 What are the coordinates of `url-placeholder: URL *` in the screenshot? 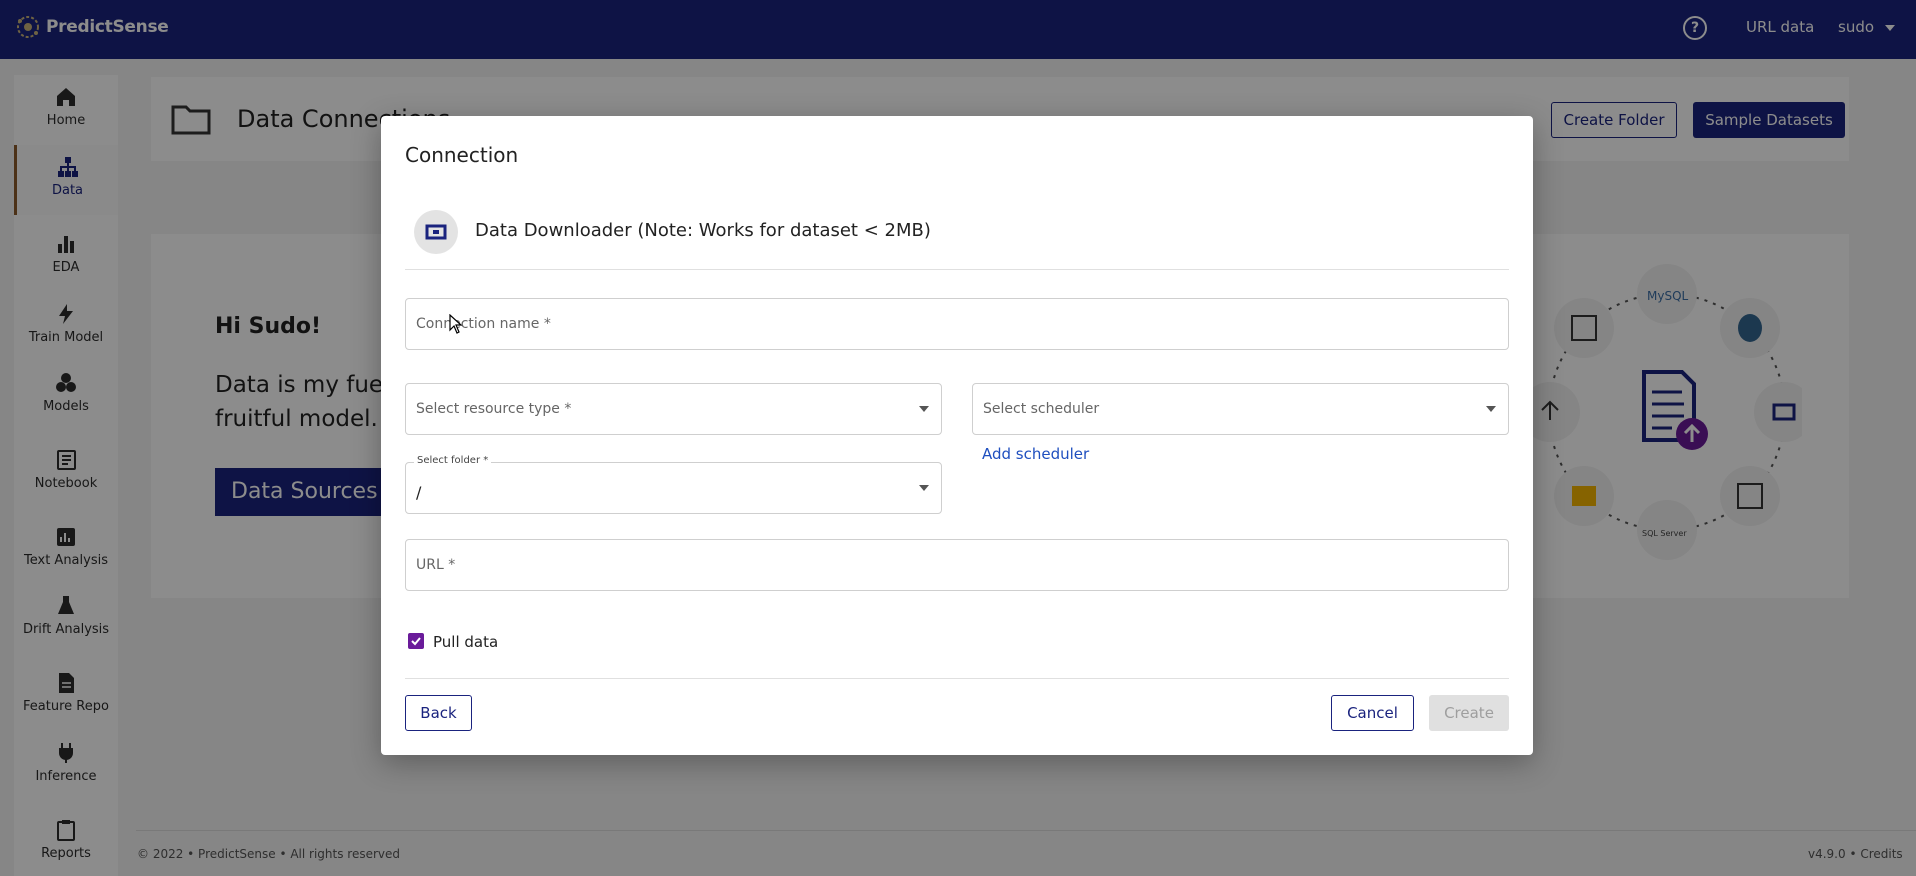 It's located at (436, 565).